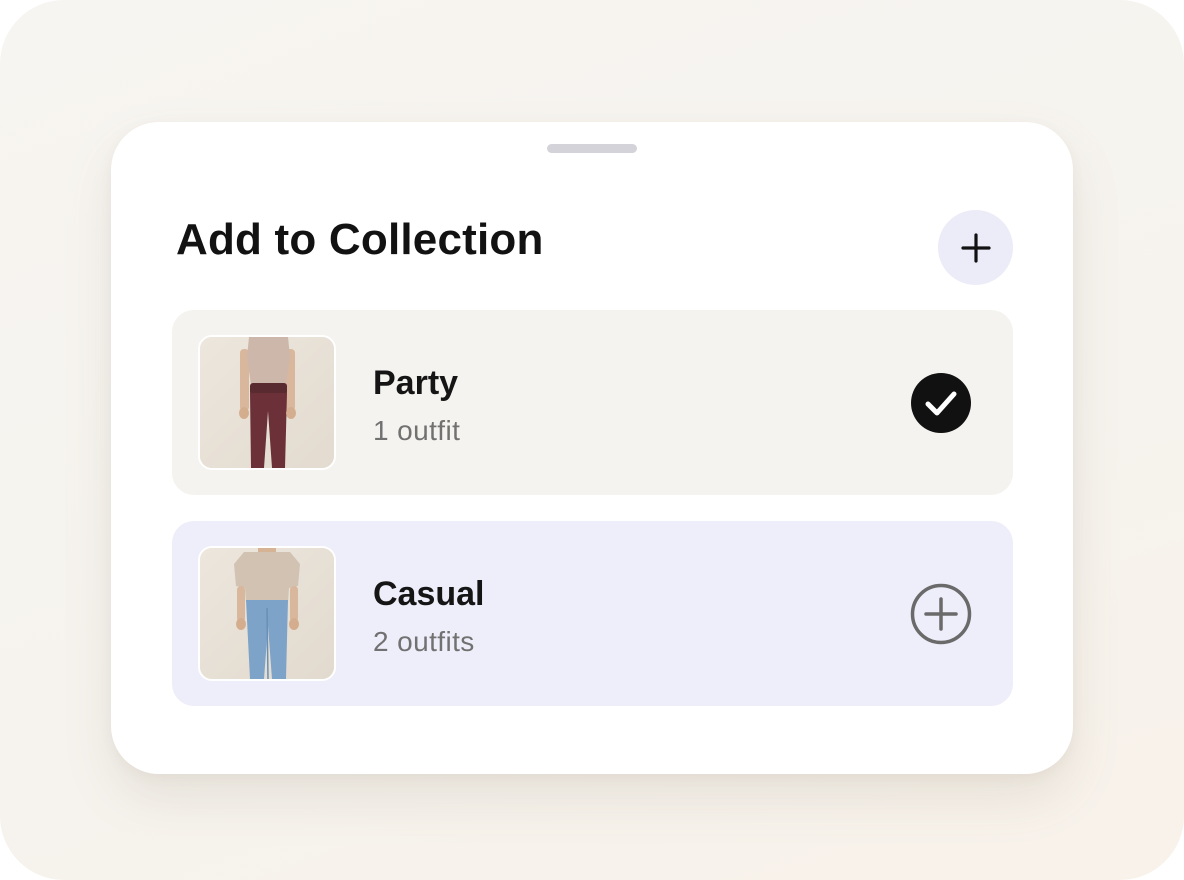 This screenshot has height=880, width=1184. I want to click on sheet-drag-handle, so click(592, 148).